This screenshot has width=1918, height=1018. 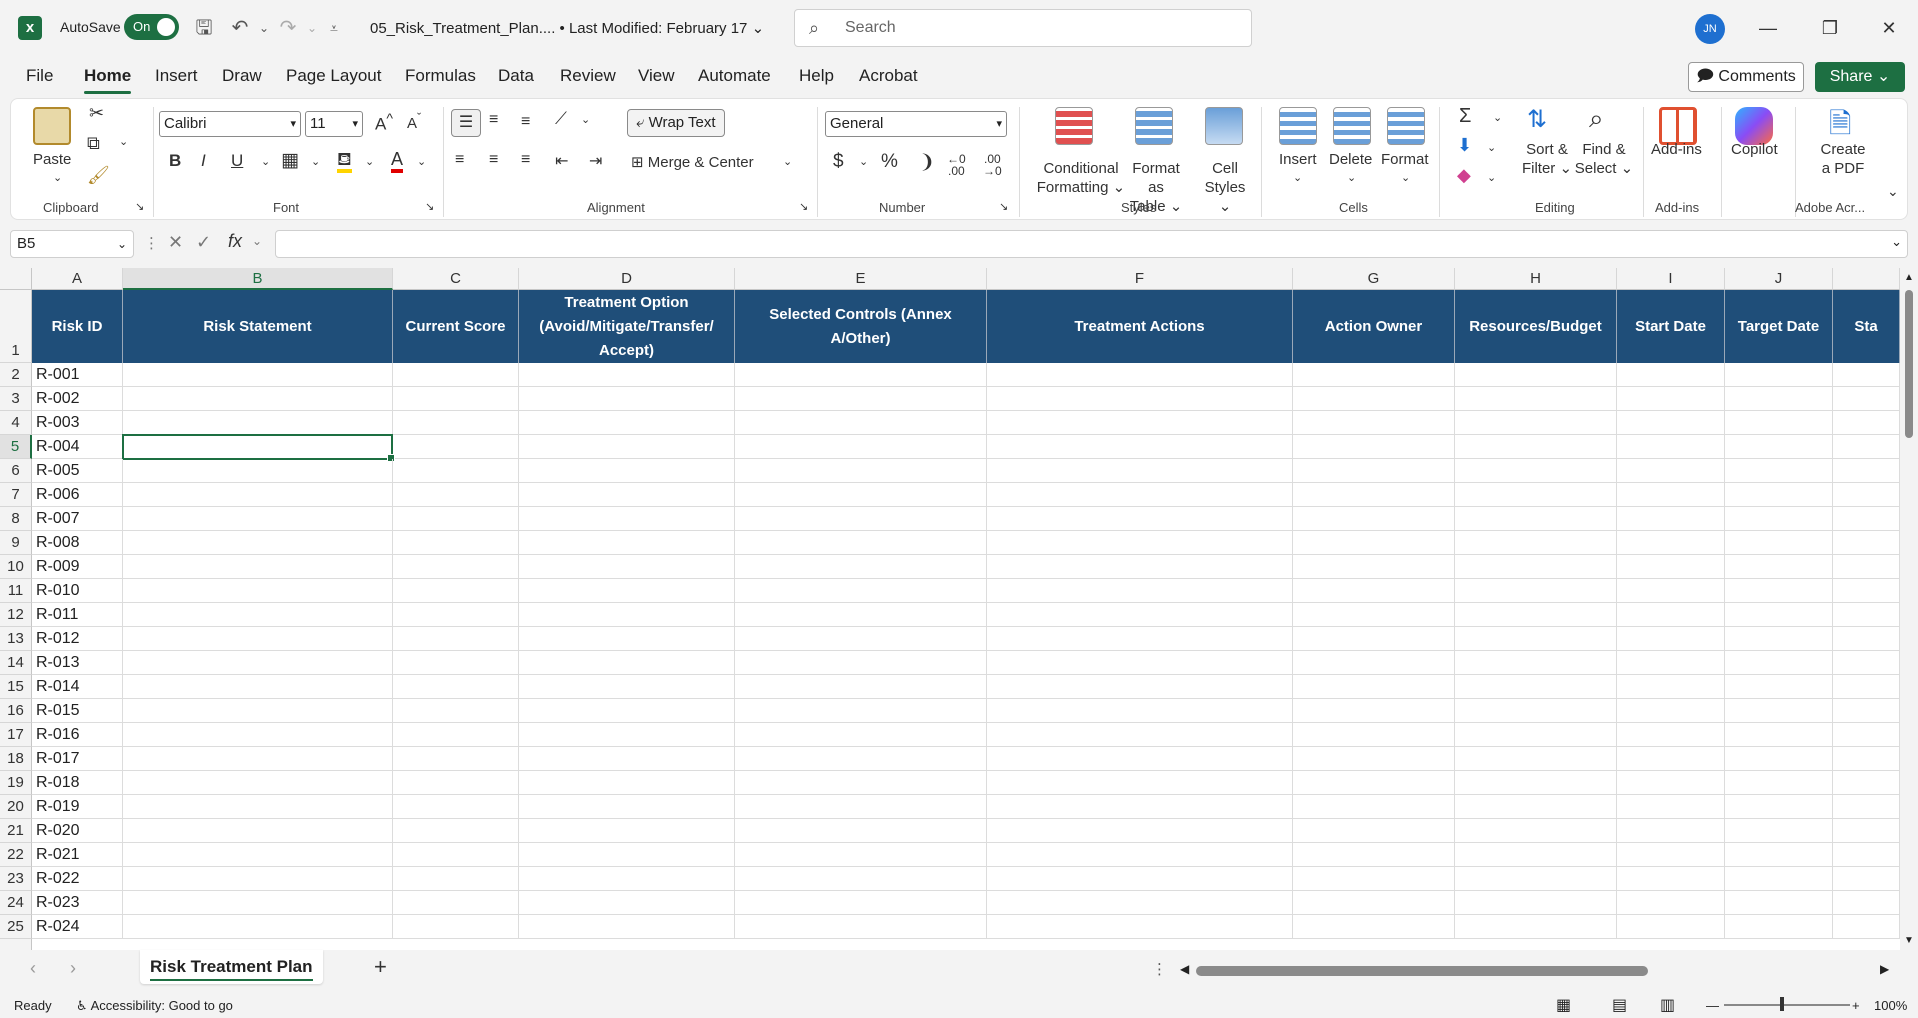 I want to click on tab-draw: Draw, so click(x=242, y=76).